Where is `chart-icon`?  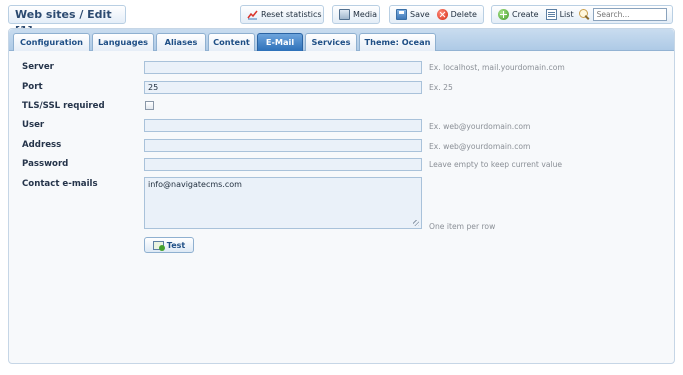
chart-icon is located at coordinates (252, 14).